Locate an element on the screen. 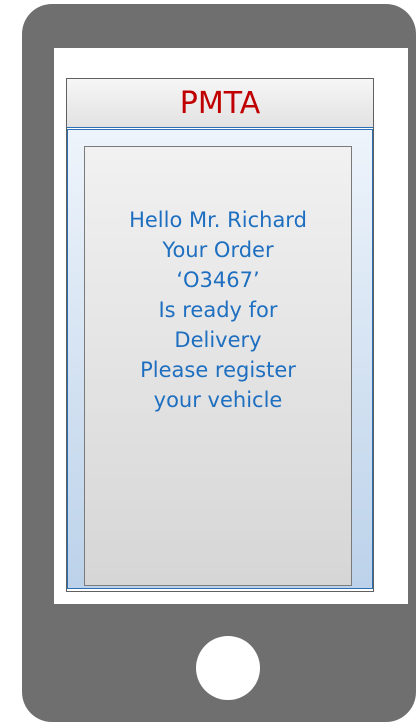 The height and width of the screenshot is (724, 416). message-line-delivery: Delivery is located at coordinates (218, 340).